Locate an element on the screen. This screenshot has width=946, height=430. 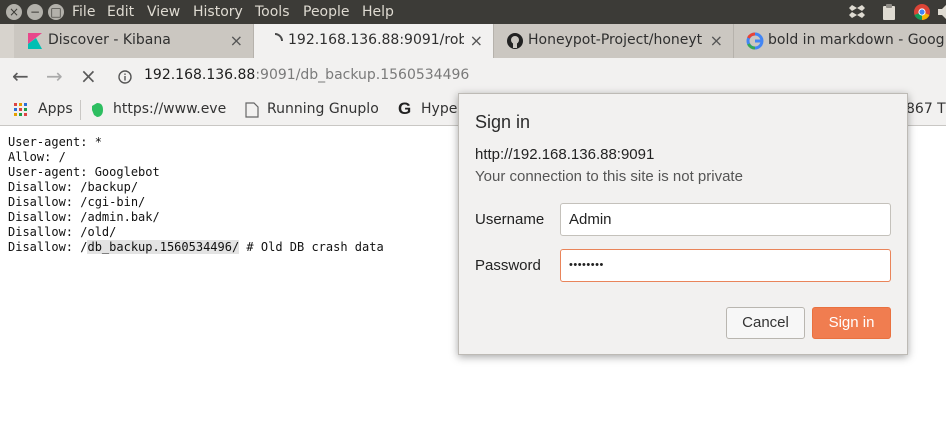
text-line: Disallow: /old/ is located at coordinates (62, 232).